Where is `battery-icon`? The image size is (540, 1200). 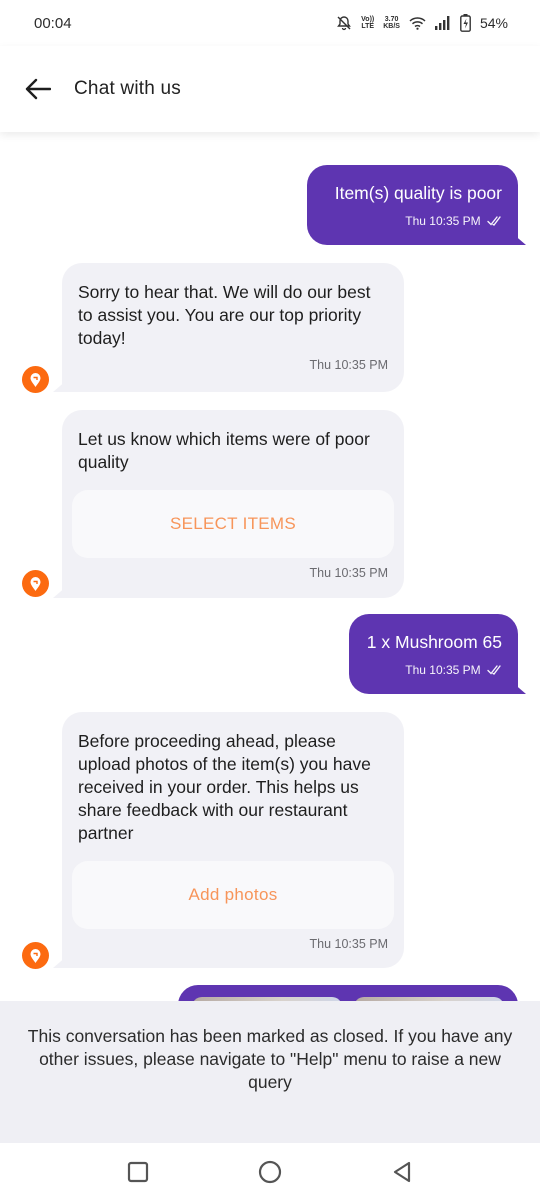 battery-icon is located at coordinates (465, 23).